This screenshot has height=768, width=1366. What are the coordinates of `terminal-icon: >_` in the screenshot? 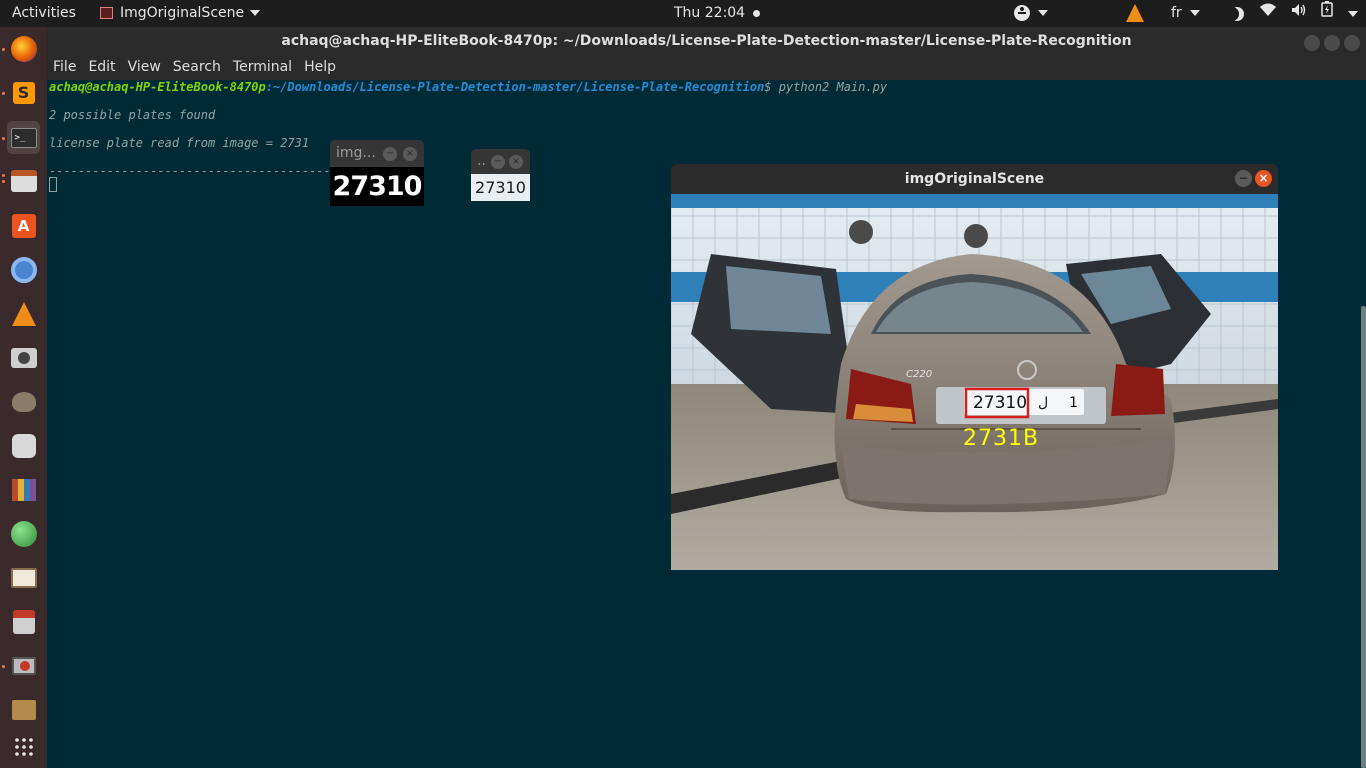 It's located at (23, 137).